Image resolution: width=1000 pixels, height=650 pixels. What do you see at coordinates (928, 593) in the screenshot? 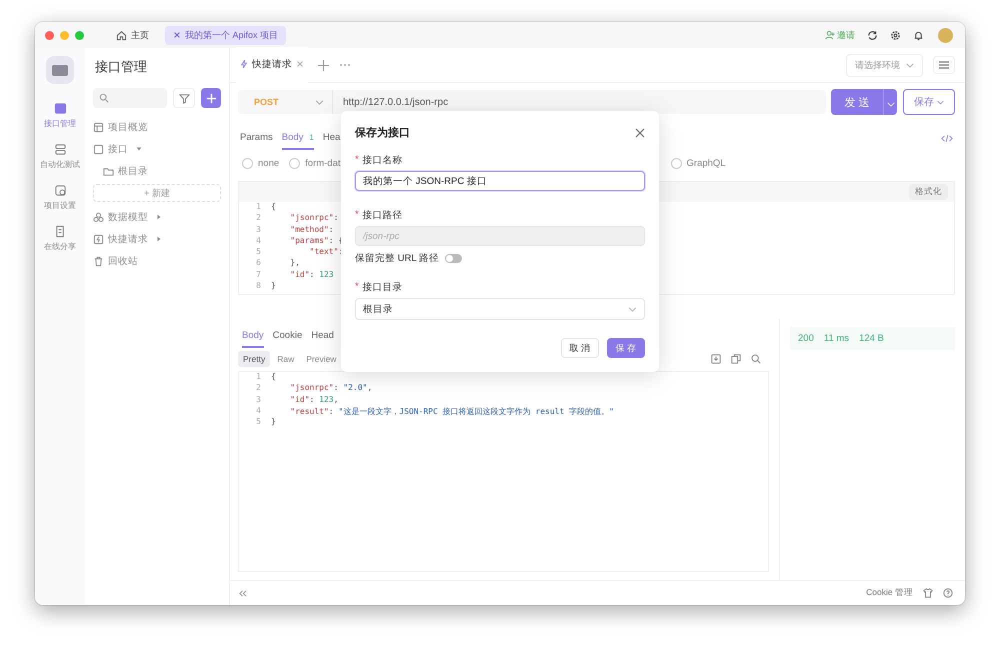
I see `shirt-icon` at bounding box center [928, 593].